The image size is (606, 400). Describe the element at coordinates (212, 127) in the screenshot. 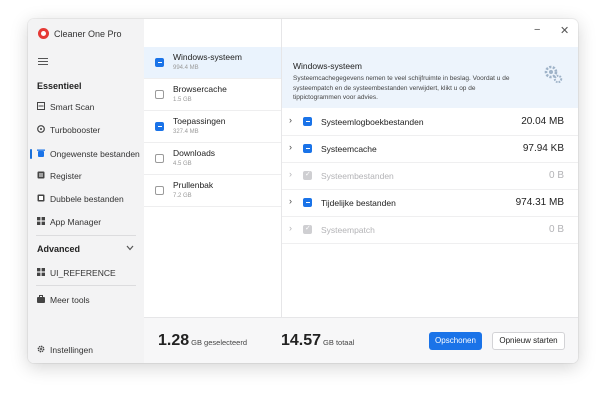

I see `category-item-applications: Toepassingen 327.4 MB` at that location.